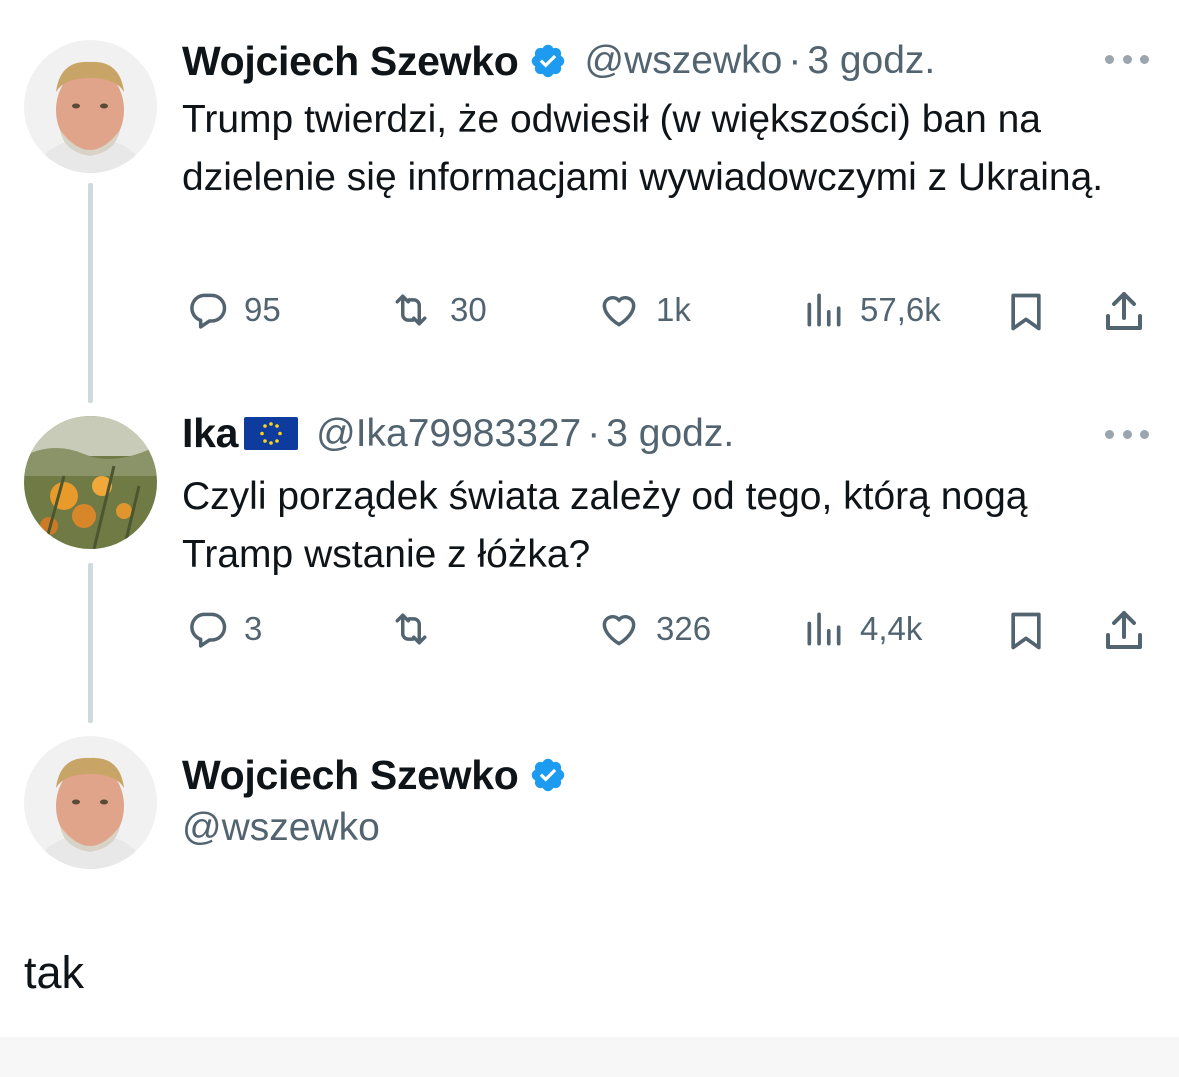  Describe the element at coordinates (643, 310) in the screenshot. I see `like-button: 1k` at that location.